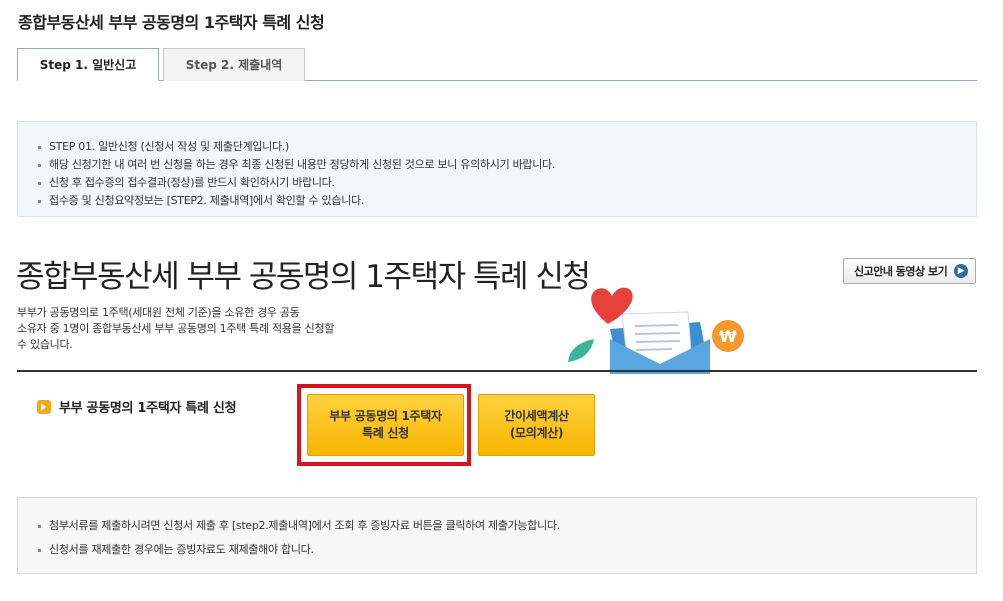 The height and width of the screenshot is (601, 1003). What do you see at coordinates (158, 312) in the screenshot?
I see `description-line: 부부가 공동명의로 1주택(세대원 전체 기준)을 소유한 경우 공동` at bounding box center [158, 312].